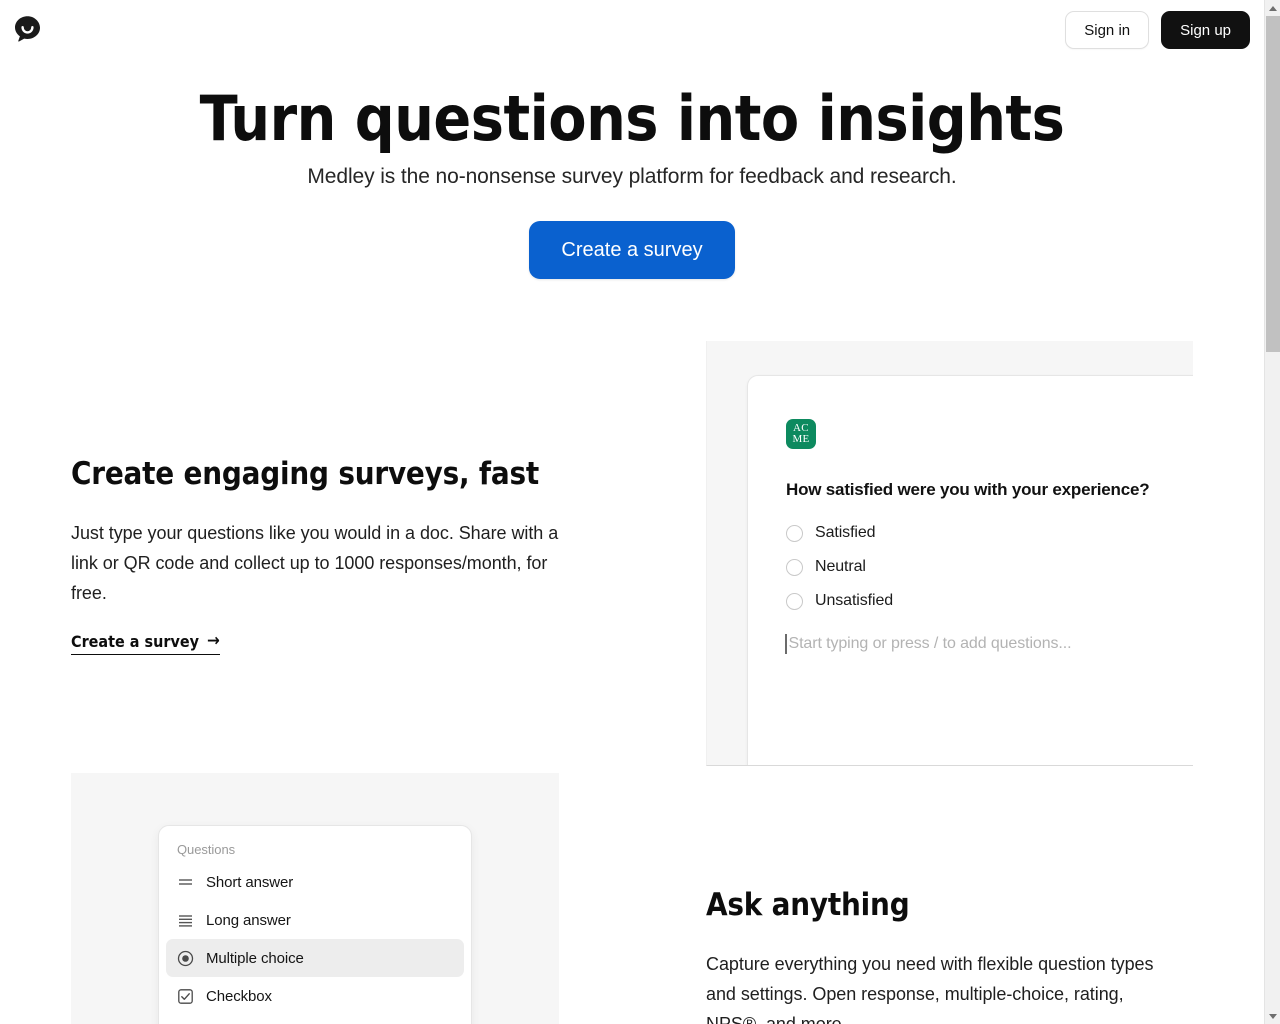  I want to click on paragraph-lines-icon, so click(185, 920).